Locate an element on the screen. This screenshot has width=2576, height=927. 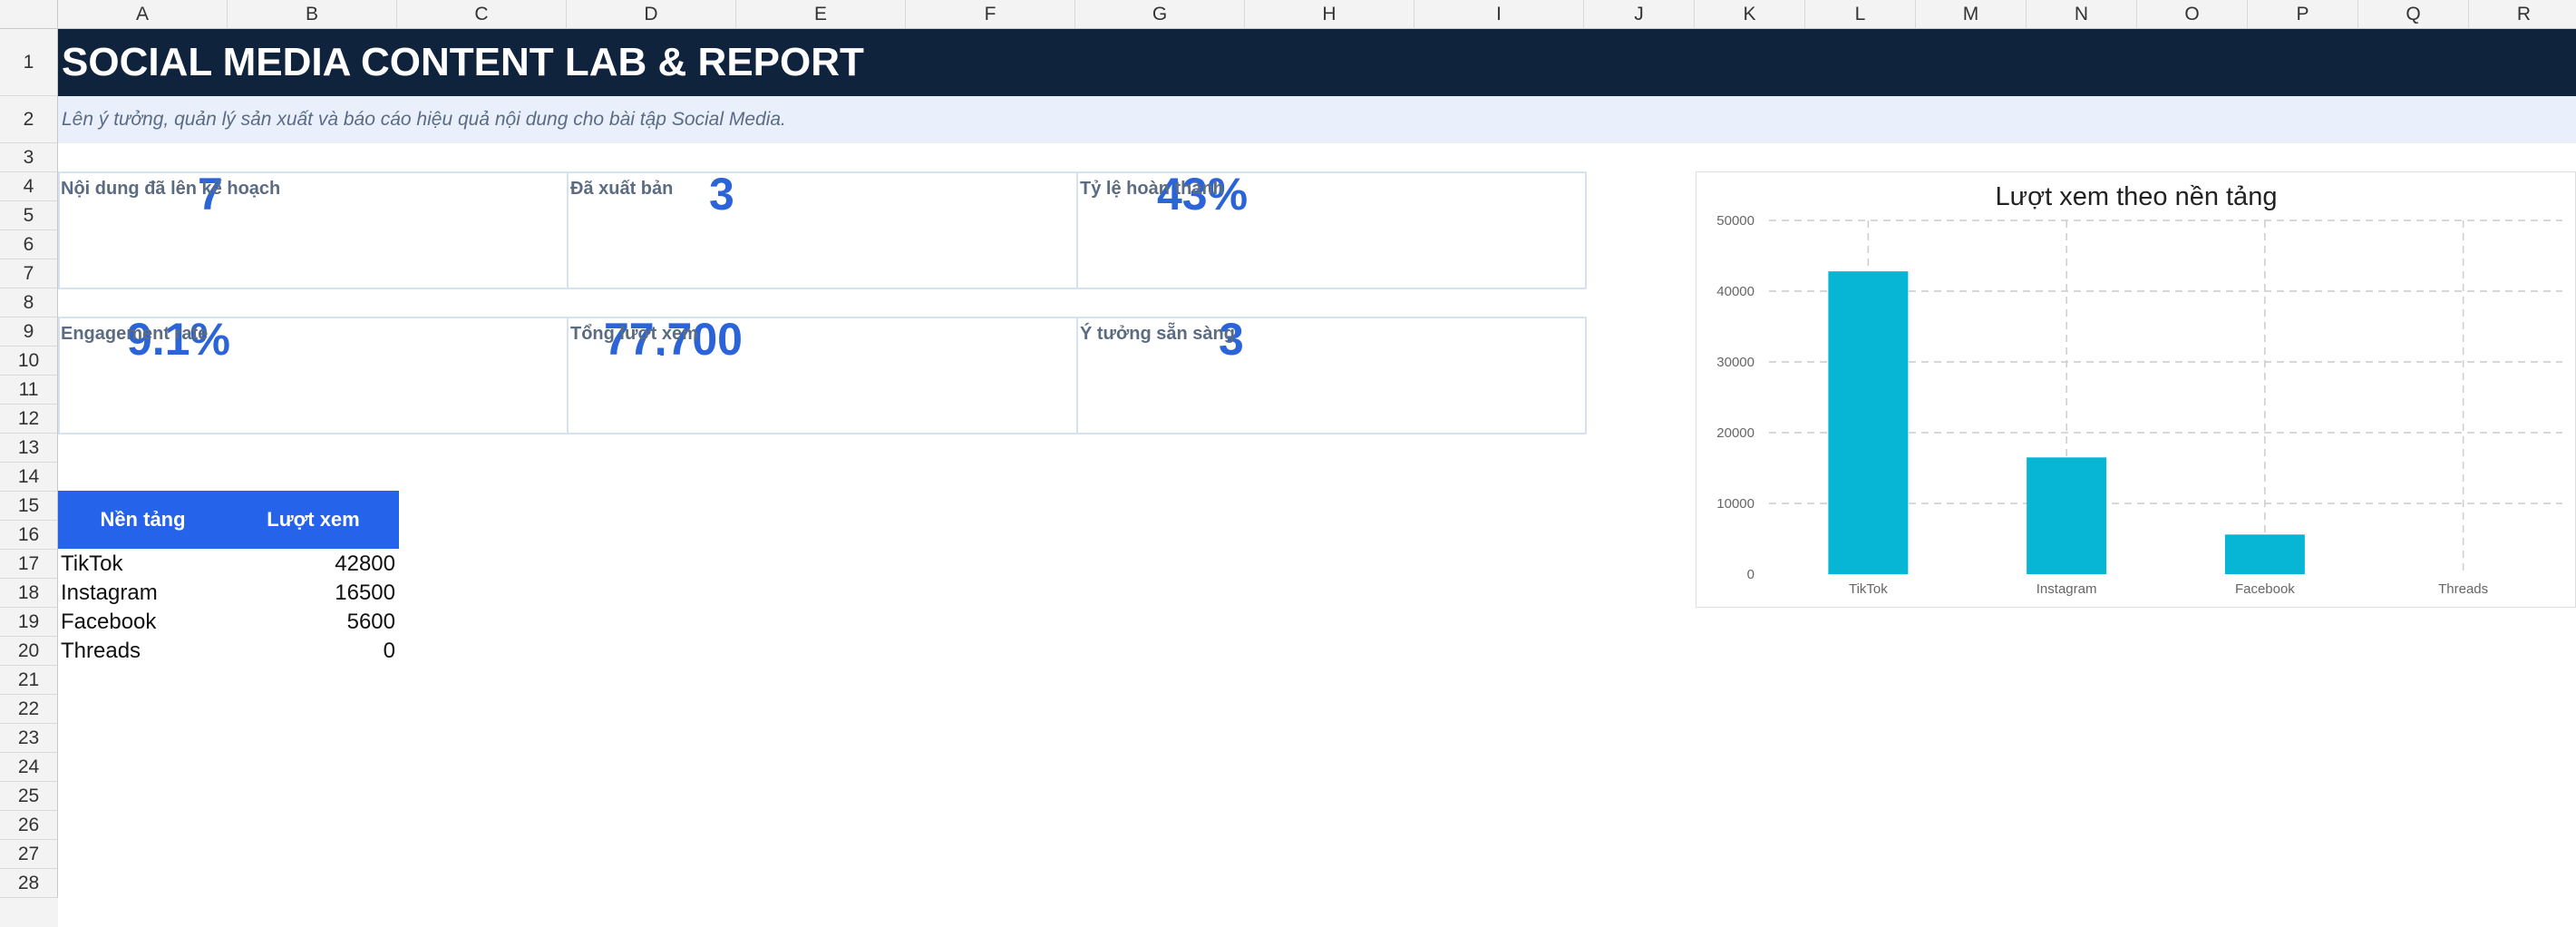
table-cell-platform: Instagram is located at coordinates (109, 594).